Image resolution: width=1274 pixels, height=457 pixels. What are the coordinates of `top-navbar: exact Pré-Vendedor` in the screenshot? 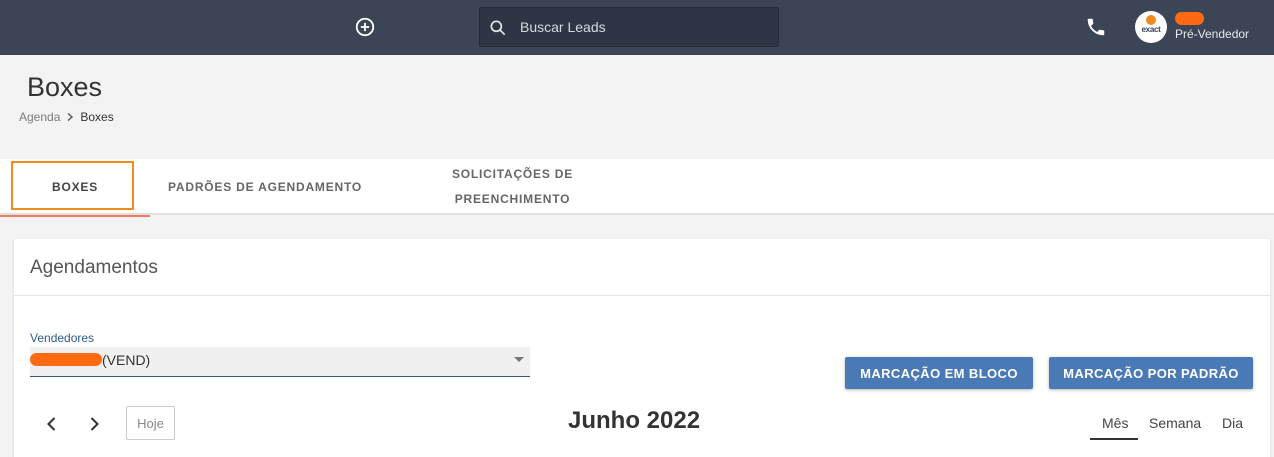 It's located at (637, 27).